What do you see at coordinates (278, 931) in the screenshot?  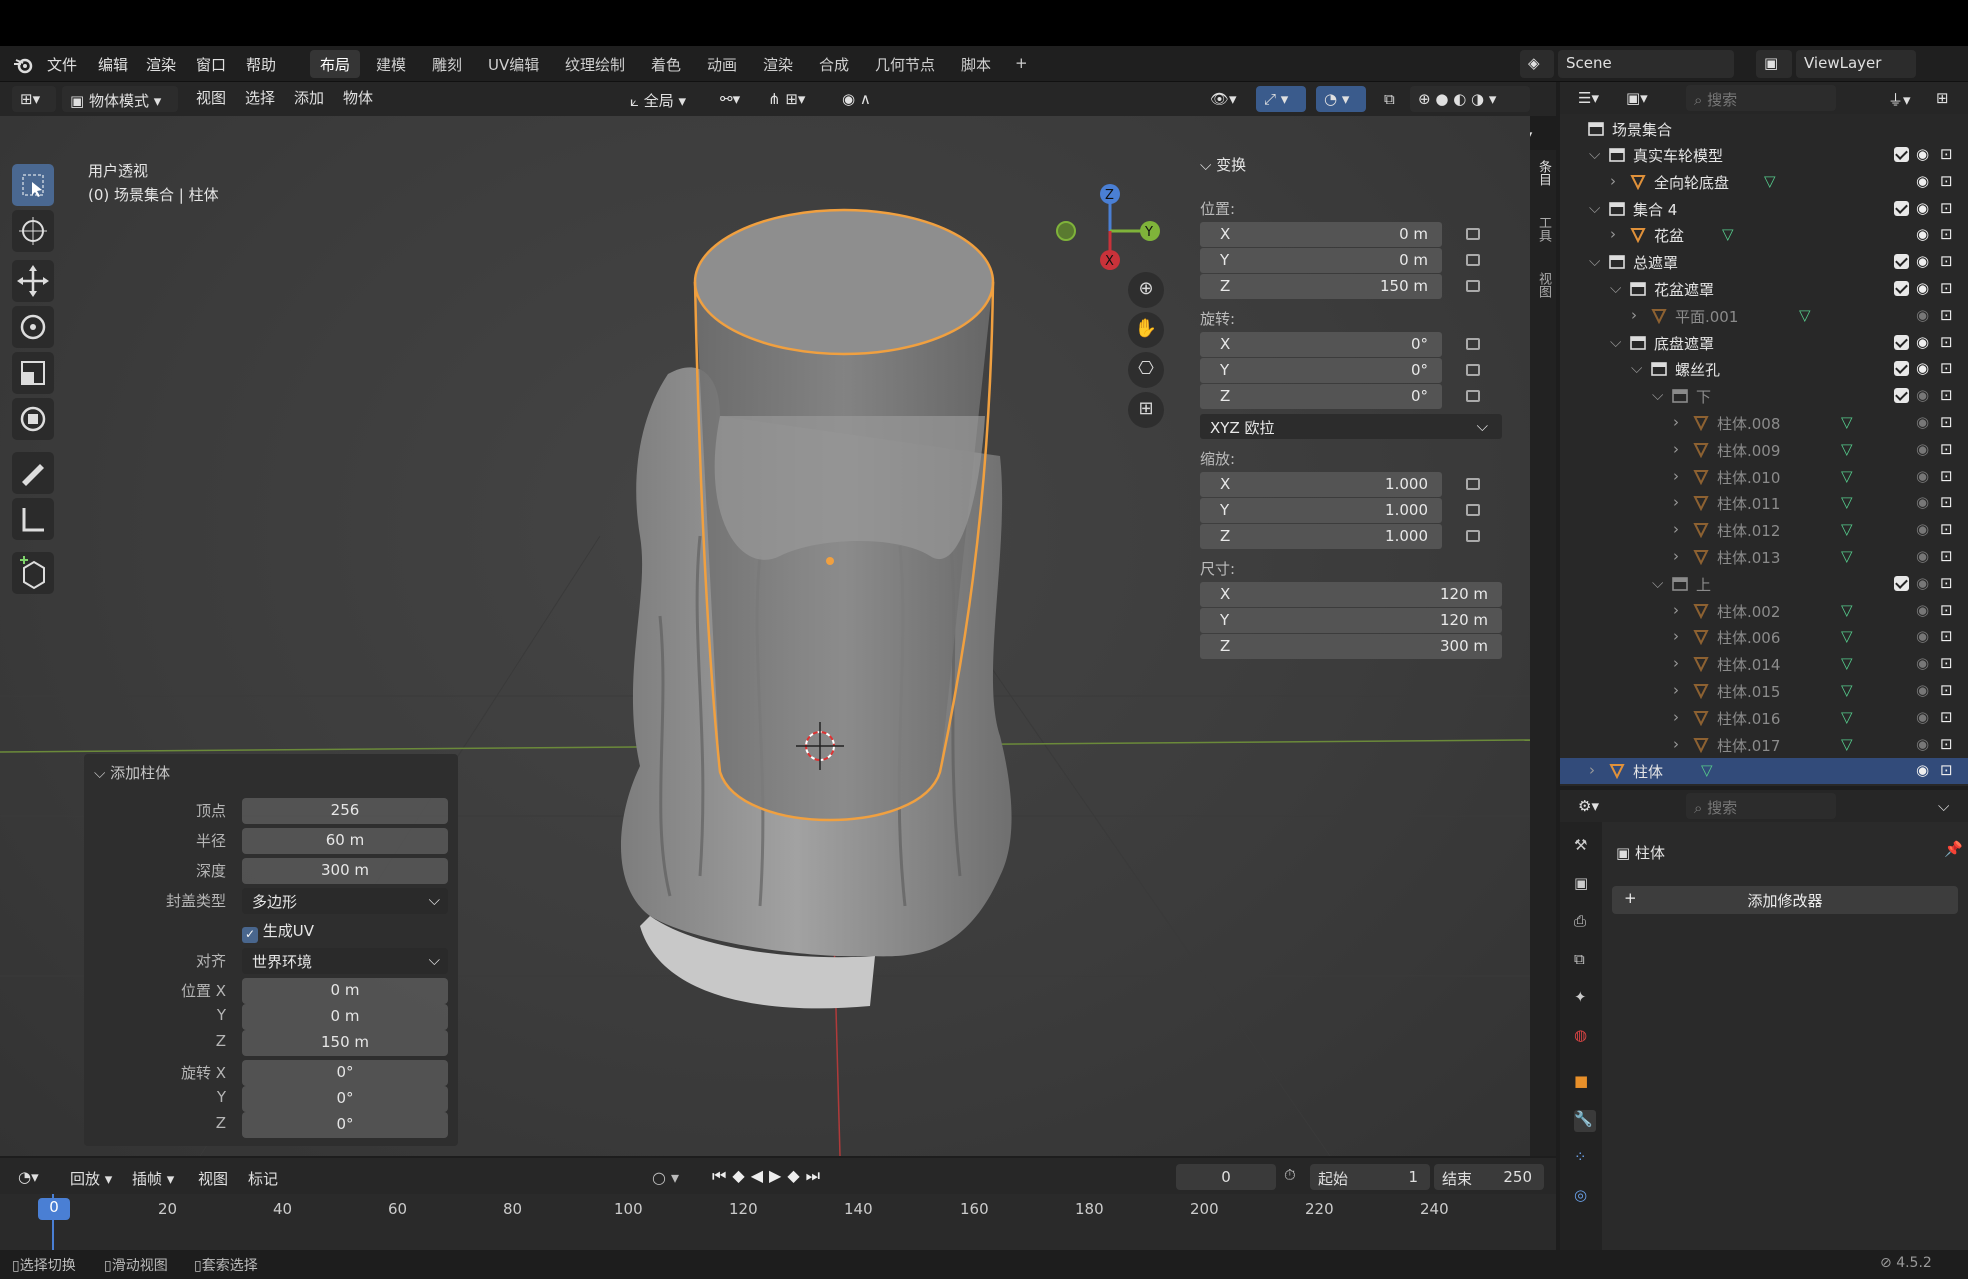 I see `generate-uv-checkbox: ✓ 生成UV` at bounding box center [278, 931].